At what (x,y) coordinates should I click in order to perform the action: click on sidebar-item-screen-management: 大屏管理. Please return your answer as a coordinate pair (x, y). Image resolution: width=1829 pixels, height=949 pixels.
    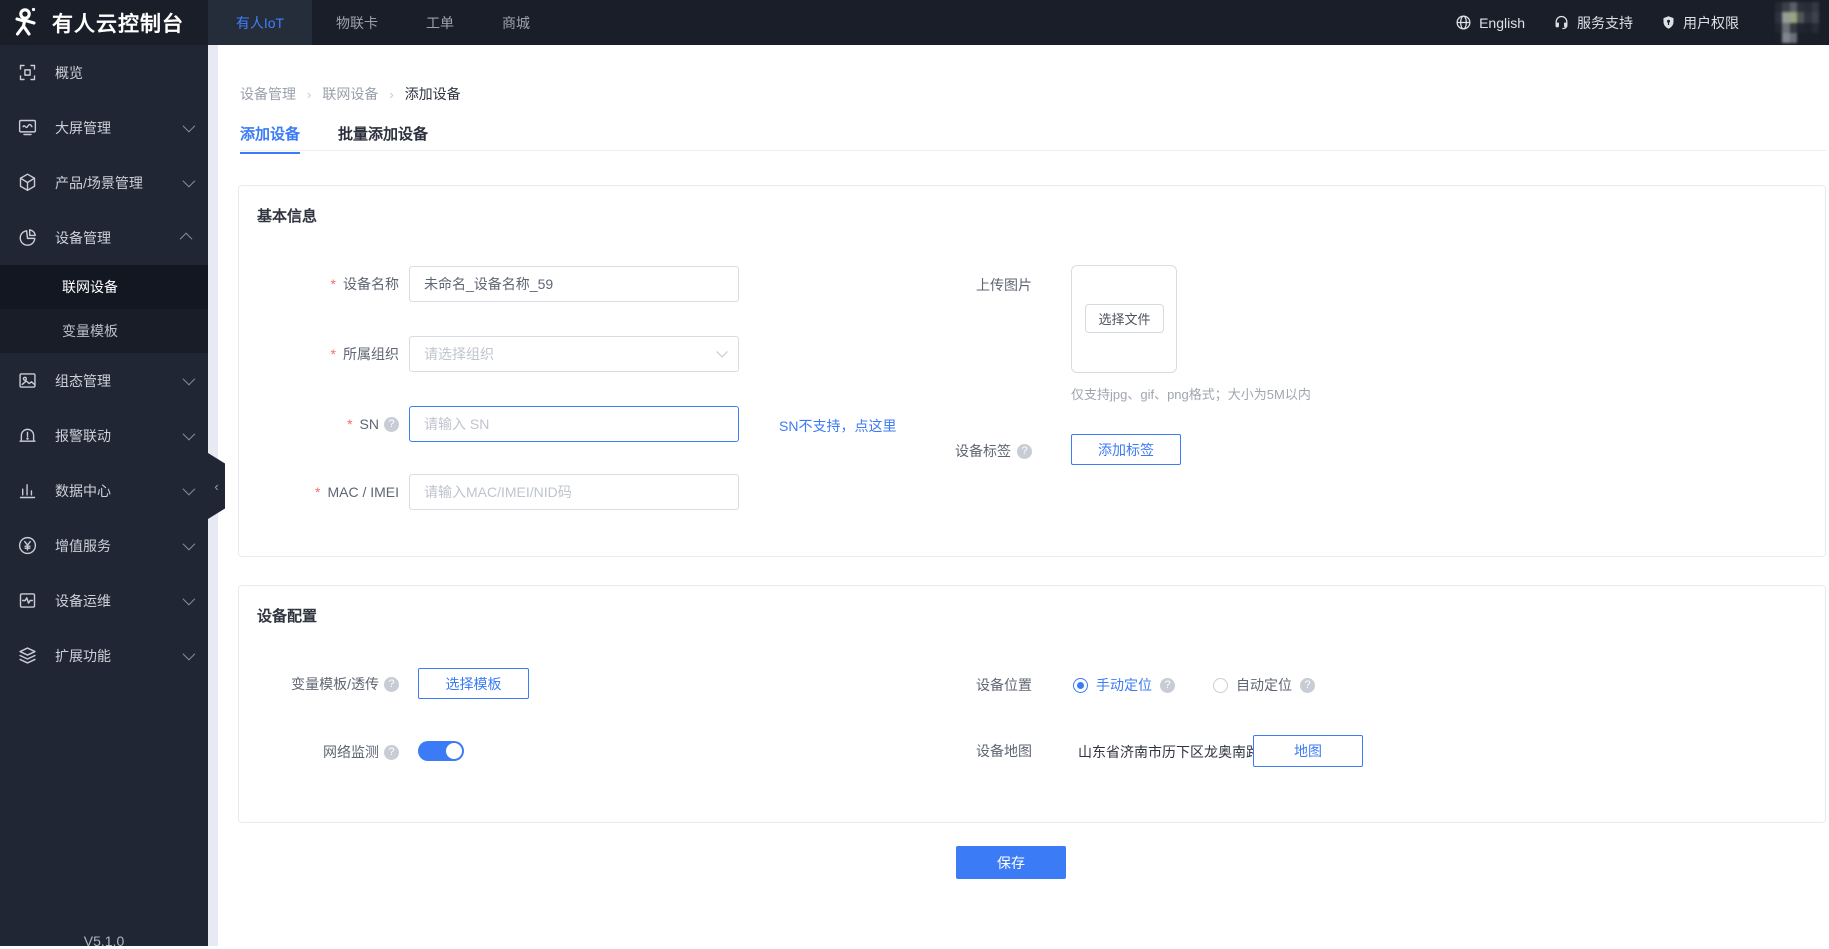
    Looking at the image, I should click on (104, 127).